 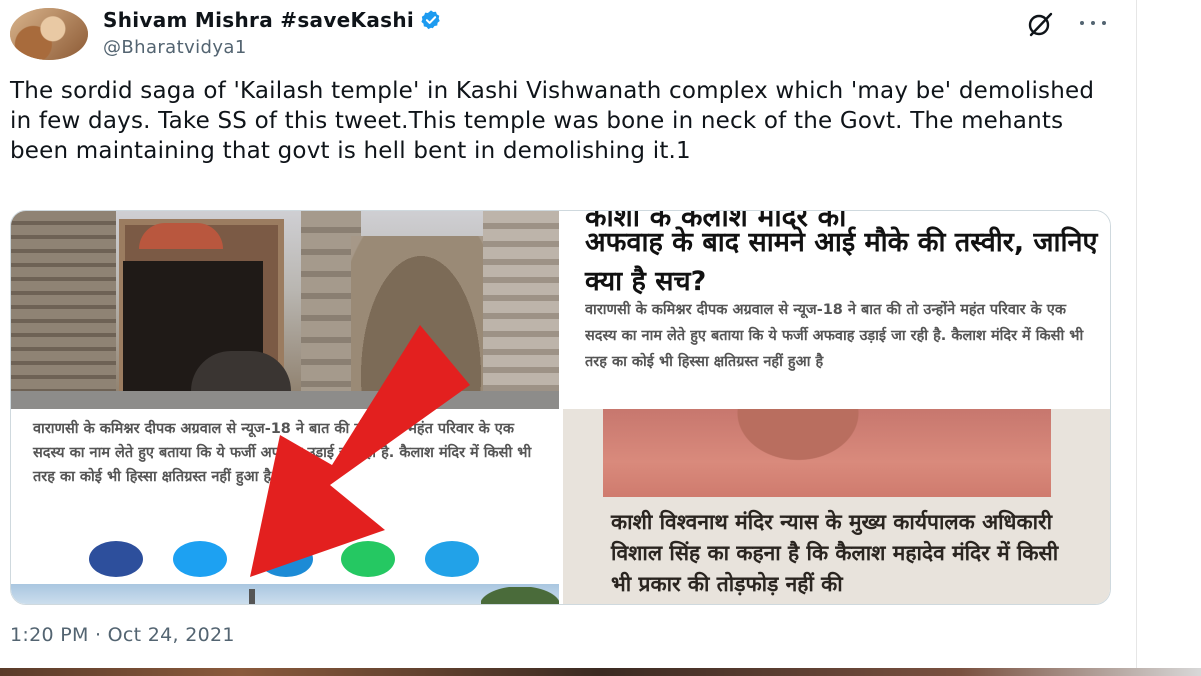 I want to click on photo-right-wall, so click(x=521, y=310).